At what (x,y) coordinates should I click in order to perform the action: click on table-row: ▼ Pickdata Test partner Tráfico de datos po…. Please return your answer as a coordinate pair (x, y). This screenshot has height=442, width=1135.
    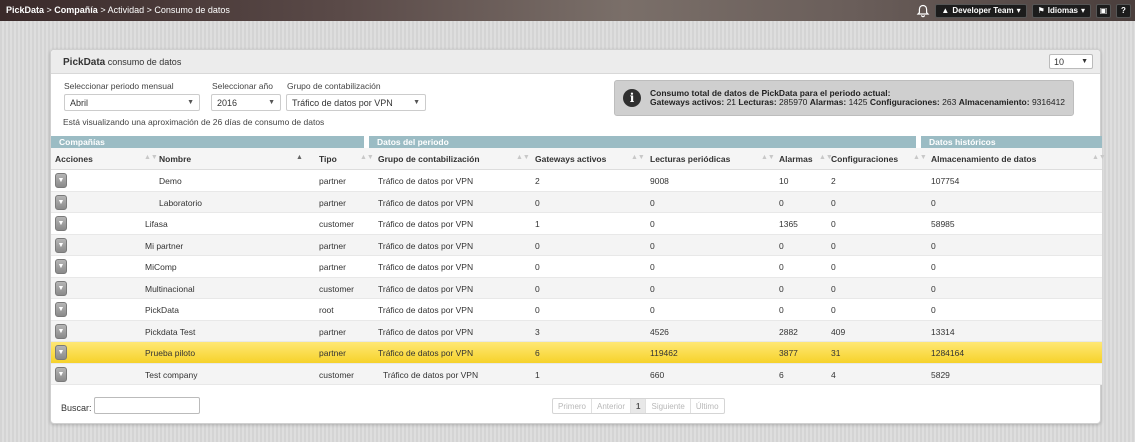
    Looking at the image, I should click on (576, 331).